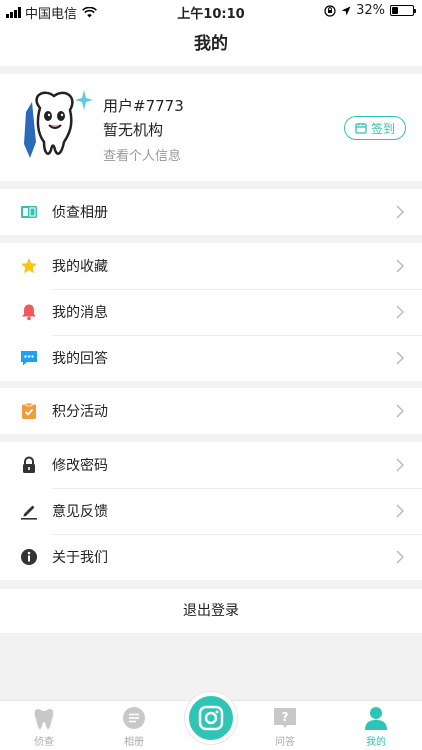 Image resolution: width=422 pixels, height=750 pixels. Describe the element at coordinates (382, 128) in the screenshot. I see `signin-label: 签到` at that location.